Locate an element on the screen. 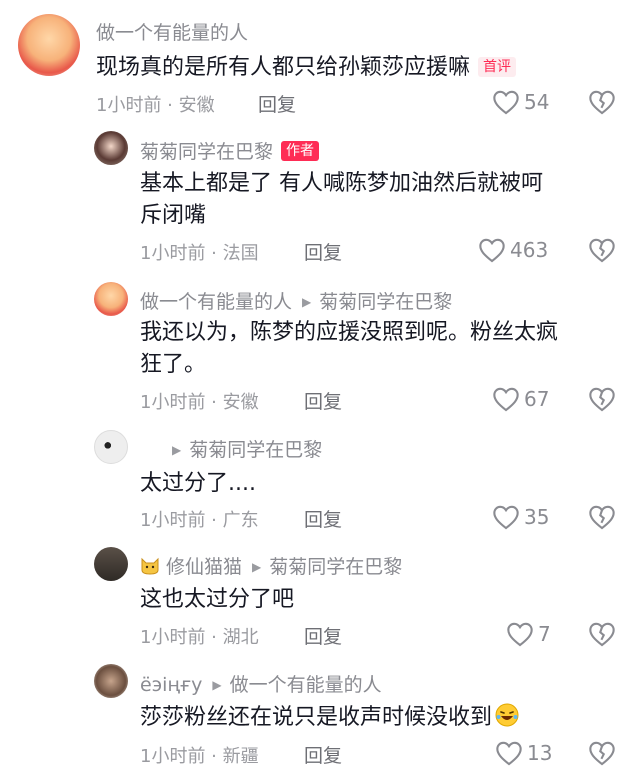 The image size is (625, 778). like-button: 54 is located at coordinates (520, 102).